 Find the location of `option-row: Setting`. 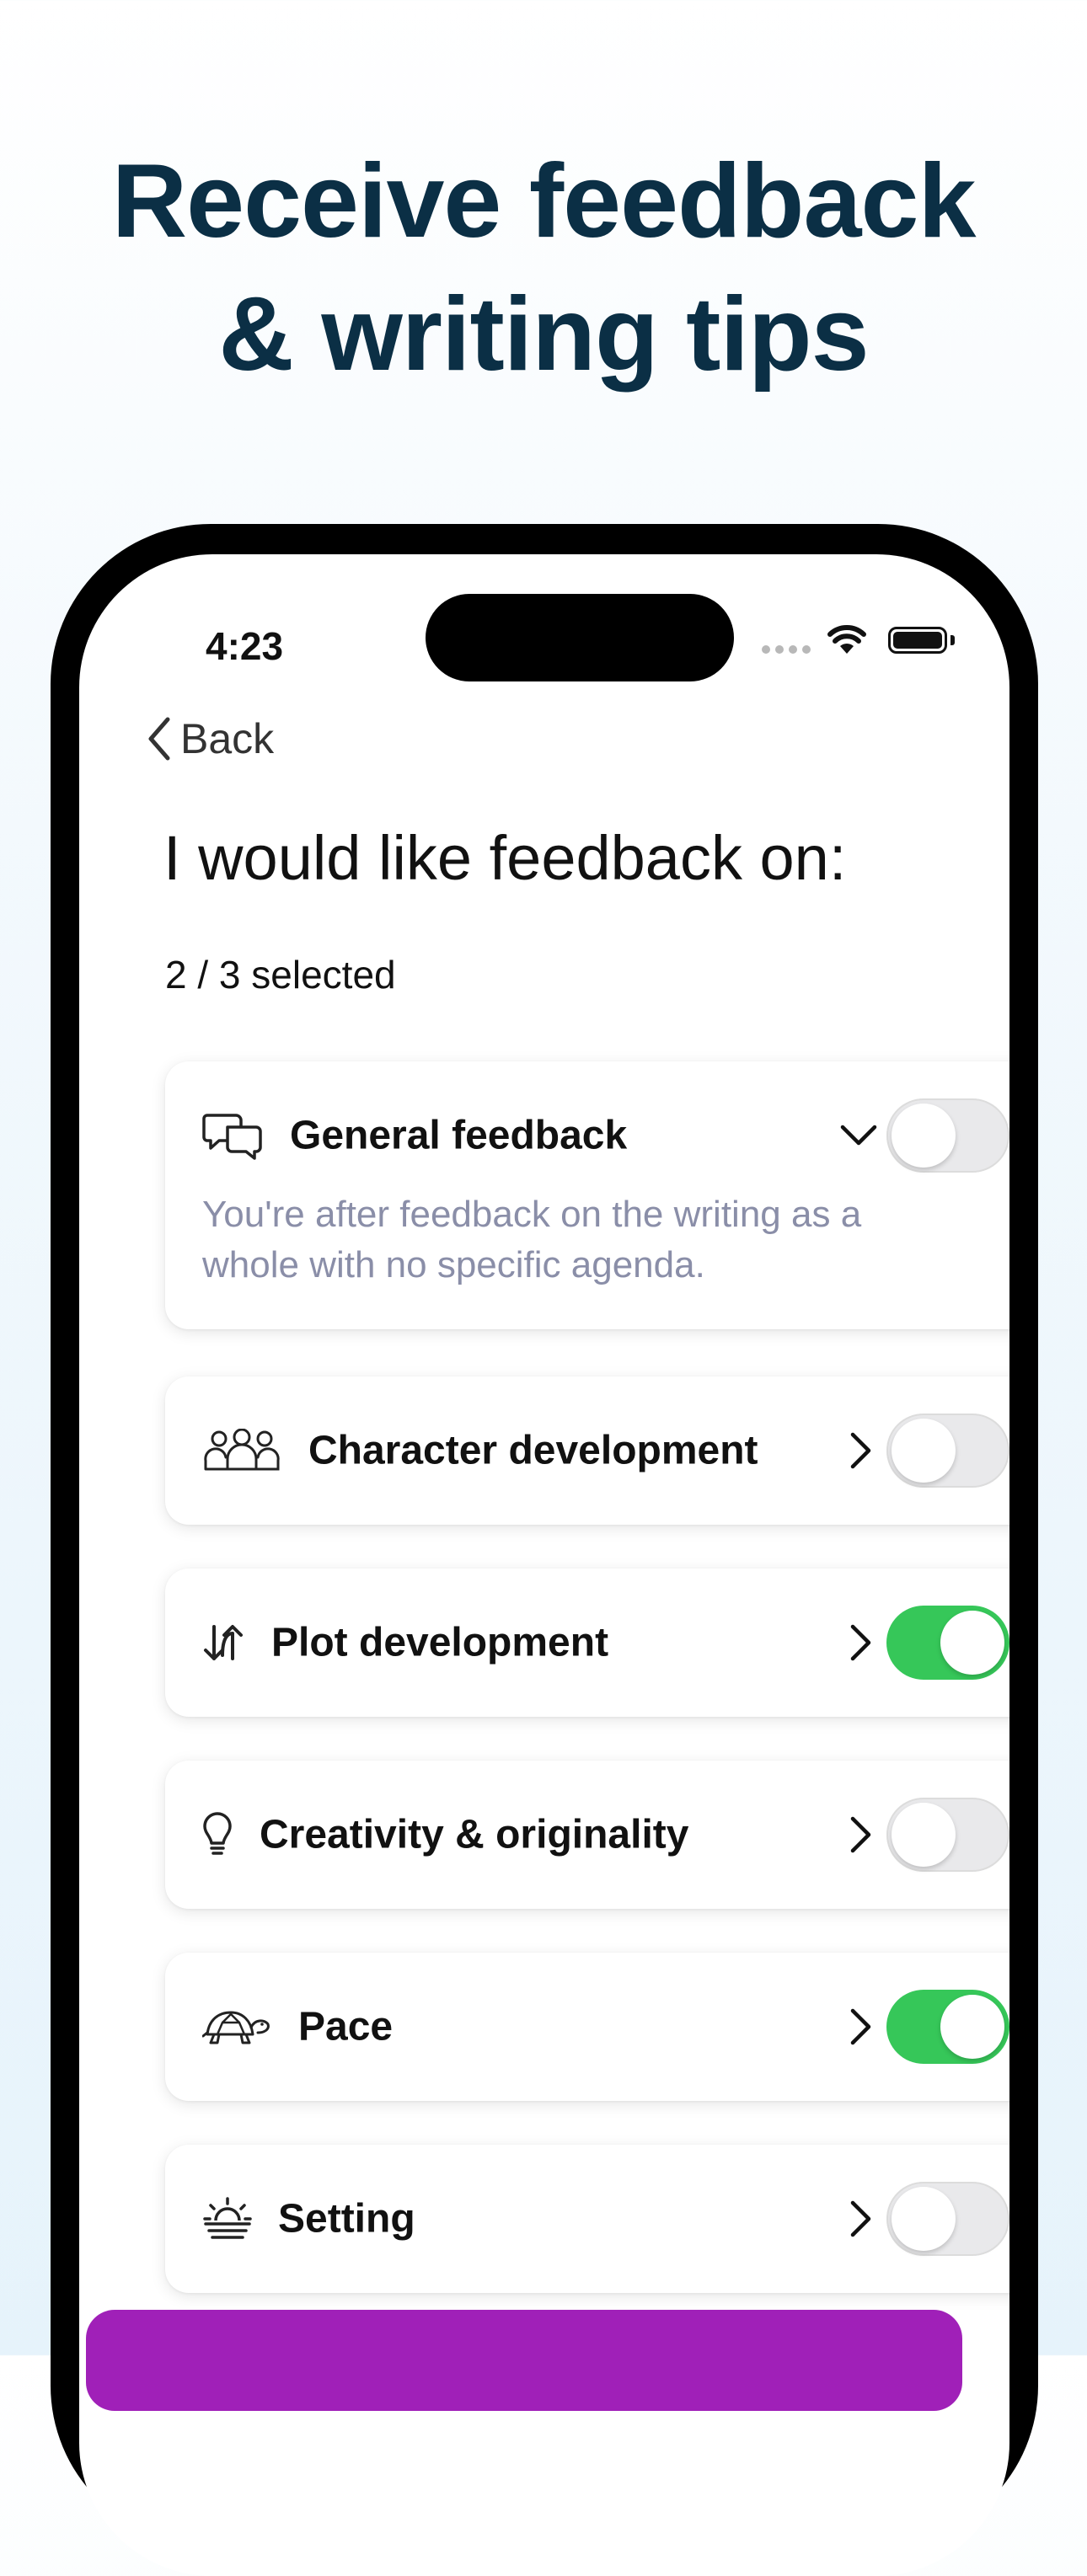

option-row: Setting is located at coordinates (587, 2219).